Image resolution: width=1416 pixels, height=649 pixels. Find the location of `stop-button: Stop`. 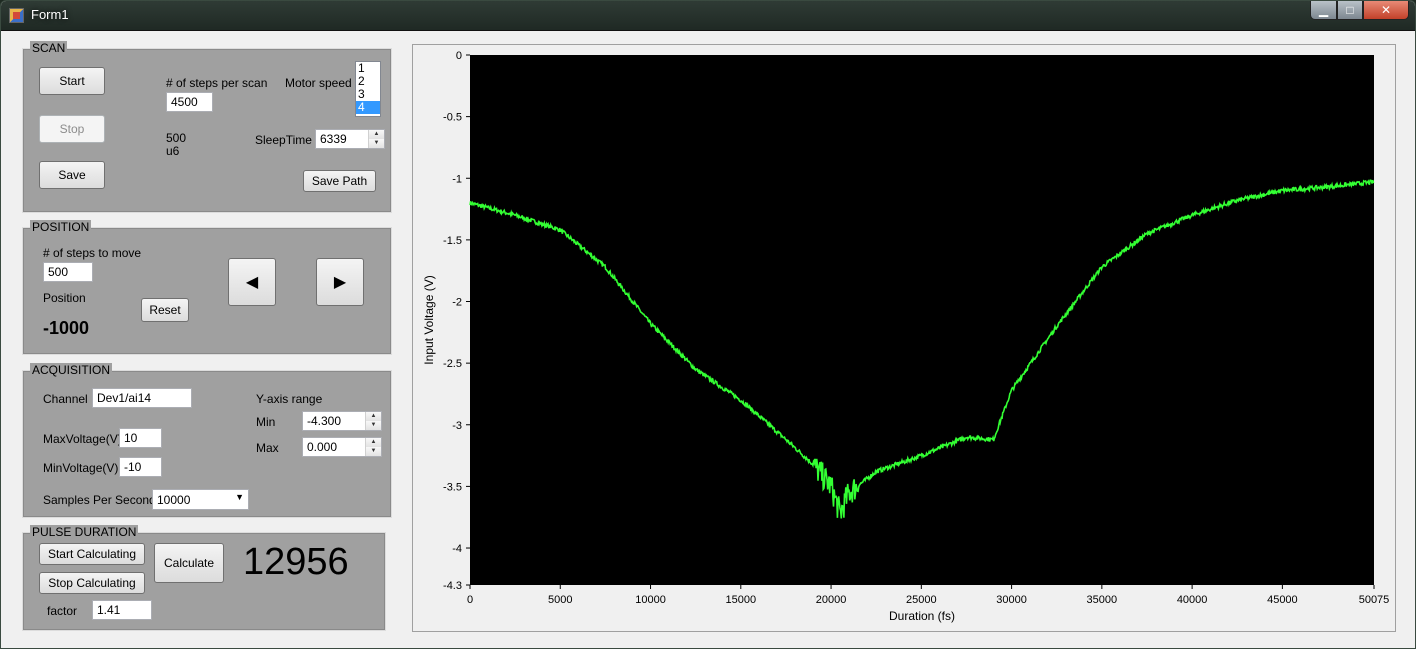

stop-button: Stop is located at coordinates (72, 129).